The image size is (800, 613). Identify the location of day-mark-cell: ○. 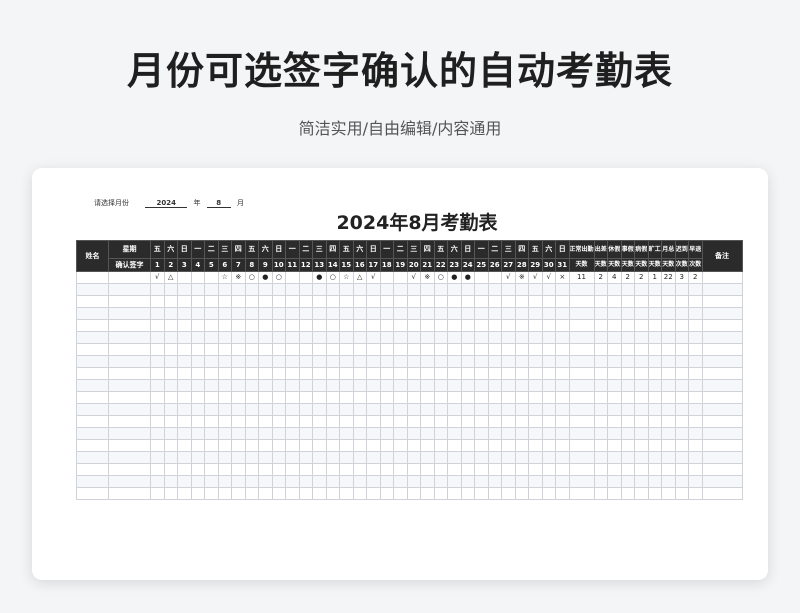
(332, 277).